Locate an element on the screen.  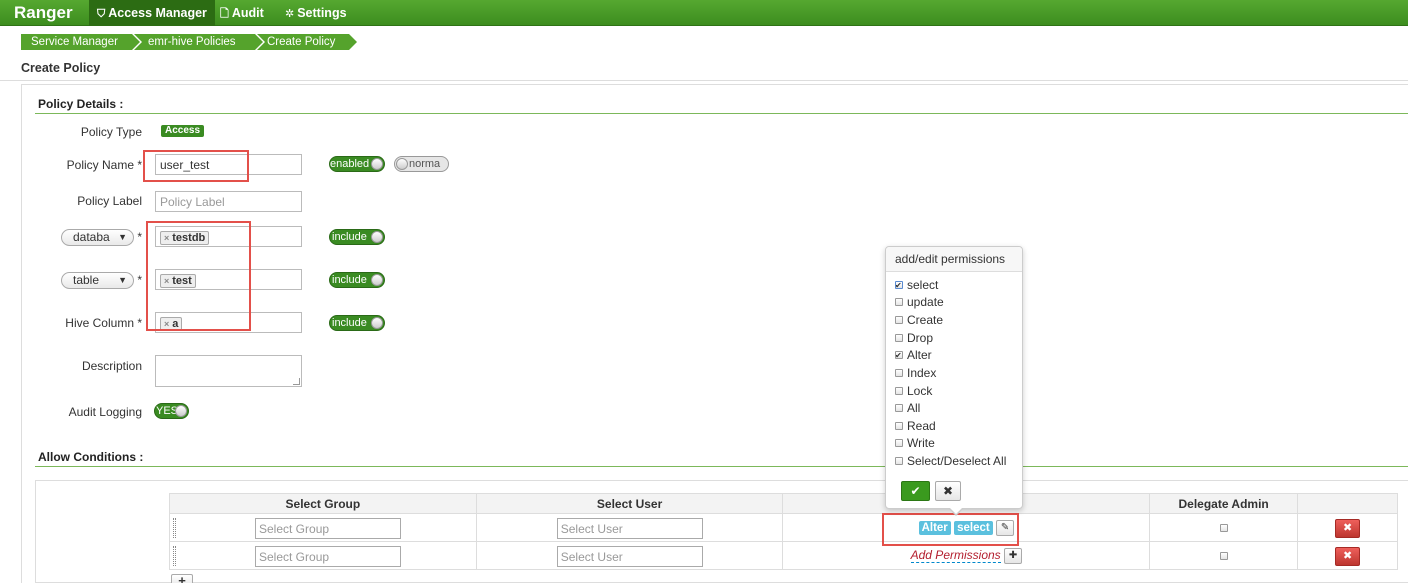
perm-label: Create is located at coordinates (925, 320).